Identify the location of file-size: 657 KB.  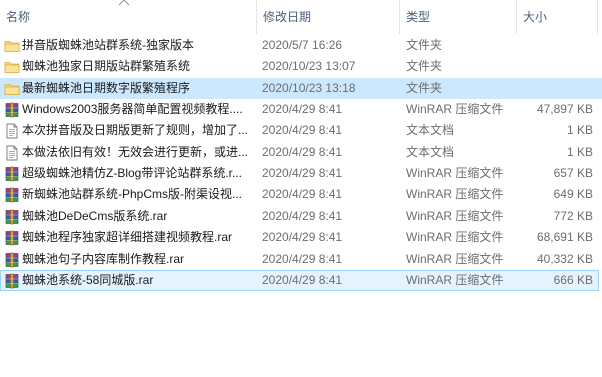
(573, 173).